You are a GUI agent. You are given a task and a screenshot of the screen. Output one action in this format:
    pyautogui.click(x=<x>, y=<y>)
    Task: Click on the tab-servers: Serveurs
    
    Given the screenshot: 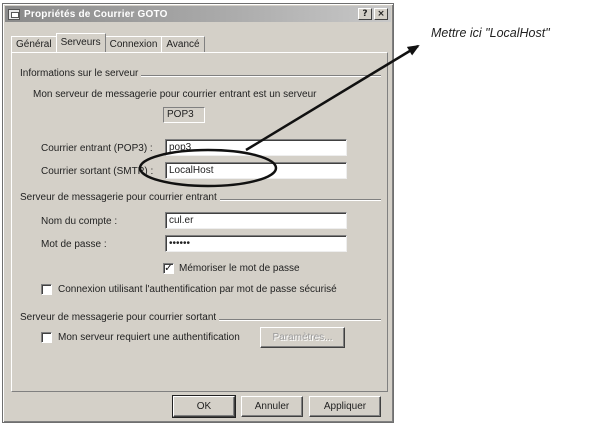 What is the action you would take?
    pyautogui.click(x=80, y=42)
    